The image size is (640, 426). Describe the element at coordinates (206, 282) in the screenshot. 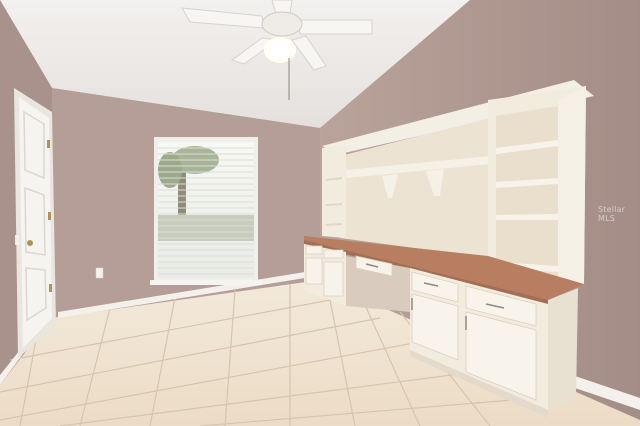

I see `window-sill` at that location.